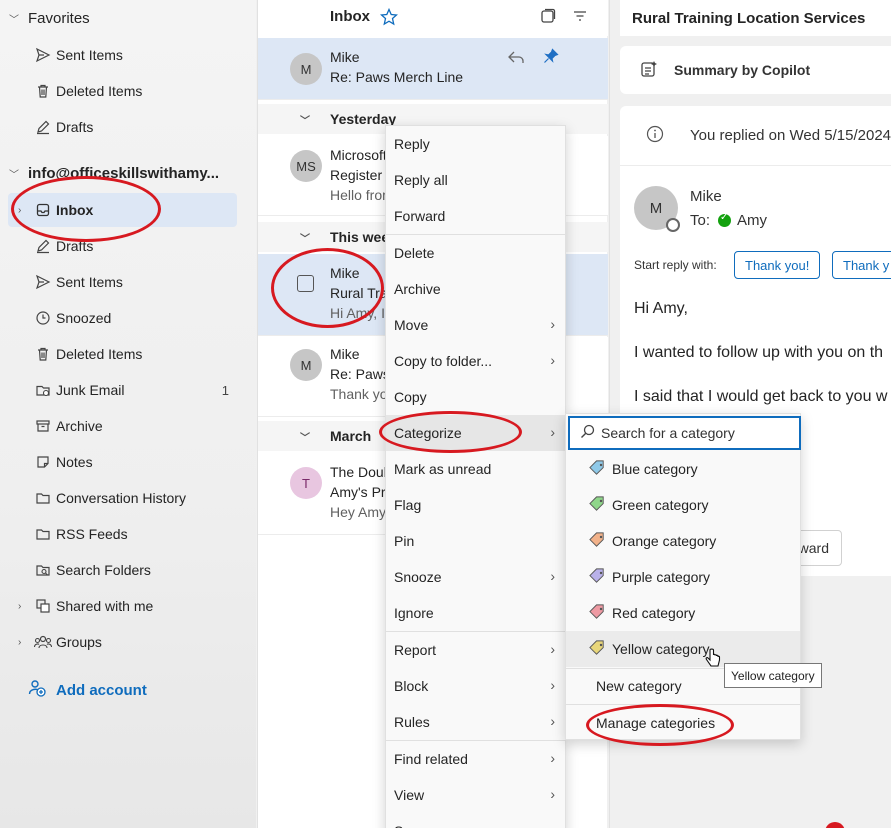 The height and width of the screenshot is (828, 891). What do you see at coordinates (654, 613) in the screenshot?
I see `category-label: Red category` at bounding box center [654, 613].